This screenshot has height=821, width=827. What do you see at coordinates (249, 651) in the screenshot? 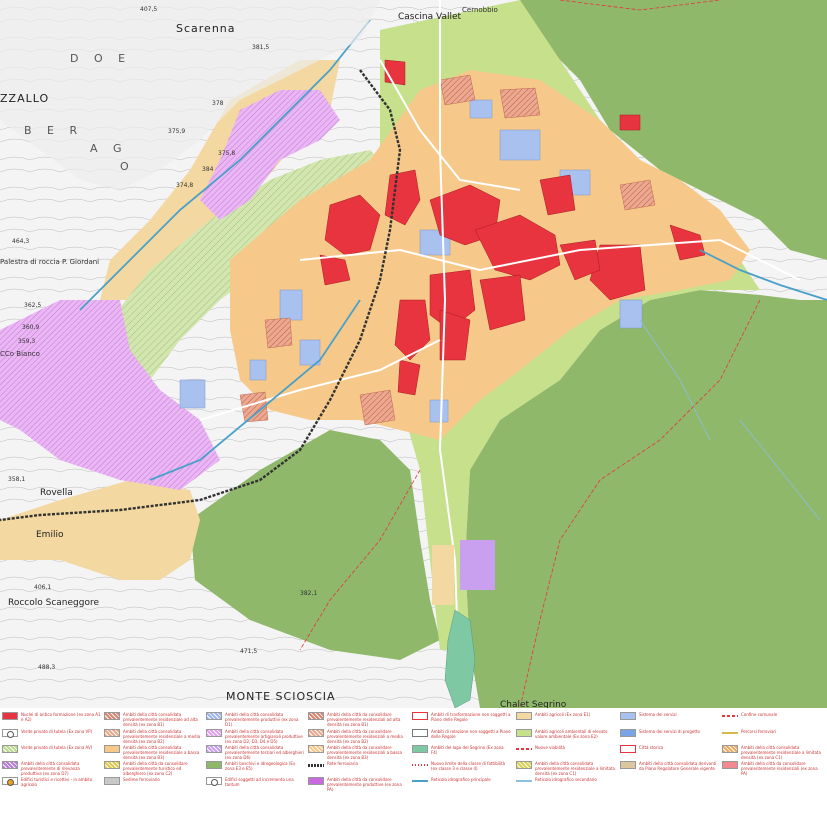
I see `elevation-label: 471,5` at bounding box center [249, 651].